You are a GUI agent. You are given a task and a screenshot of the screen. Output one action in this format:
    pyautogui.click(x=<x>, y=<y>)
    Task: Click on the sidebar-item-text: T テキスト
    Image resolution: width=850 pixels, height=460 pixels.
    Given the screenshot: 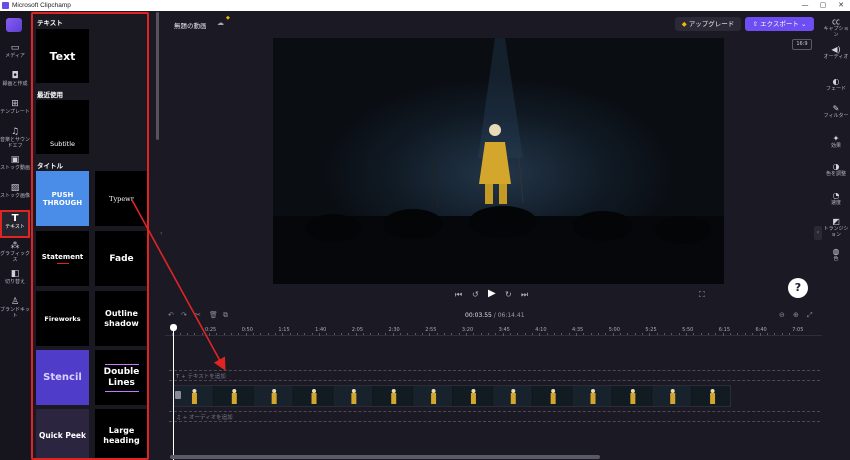 What is the action you would take?
    pyautogui.click(x=15, y=224)
    